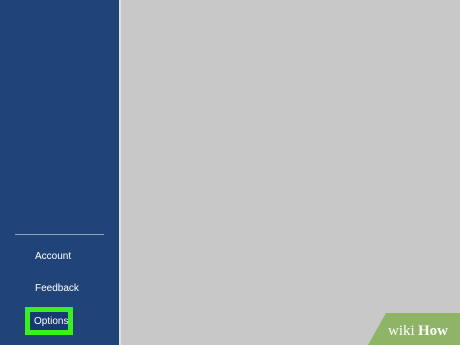 This screenshot has height=345, width=460. Describe the element at coordinates (59, 234) in the screenshot. I see `sidebar-divider` at that location.